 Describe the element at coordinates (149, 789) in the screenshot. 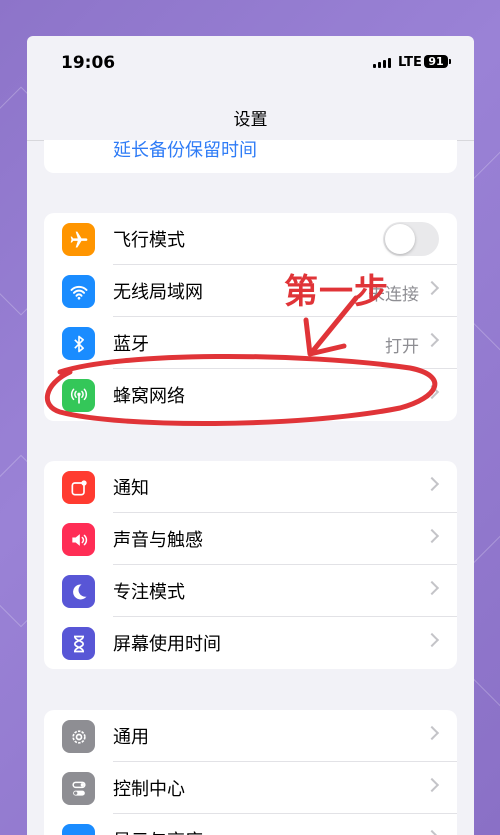

I see `control-center-label: 控制中心` at that location.